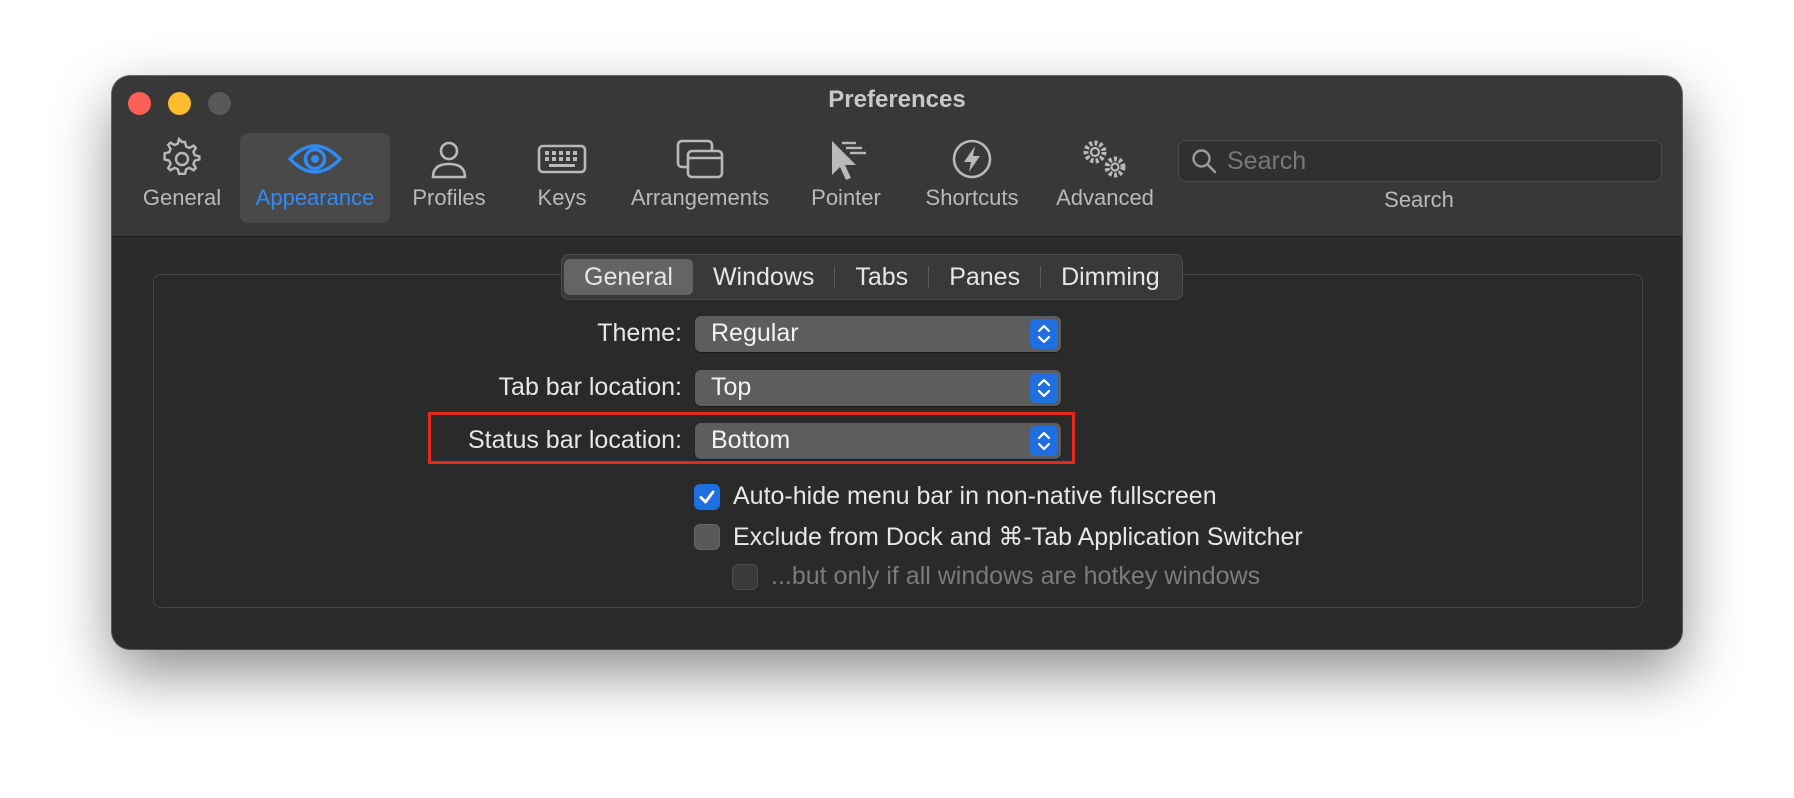  I want to click on toolbar-item-keys: Keys, so click(562, 178).